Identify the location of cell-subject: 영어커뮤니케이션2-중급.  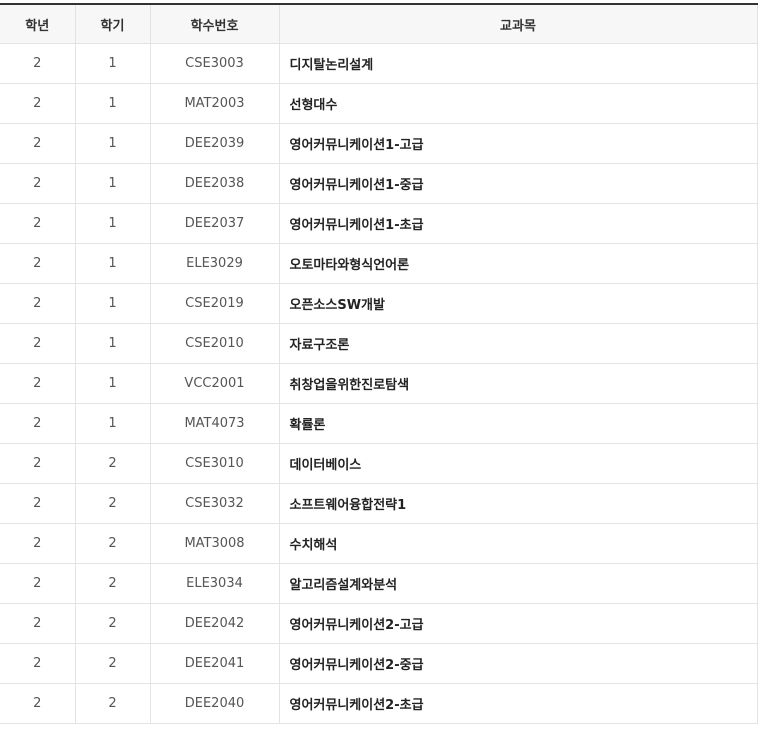
(518, 663).